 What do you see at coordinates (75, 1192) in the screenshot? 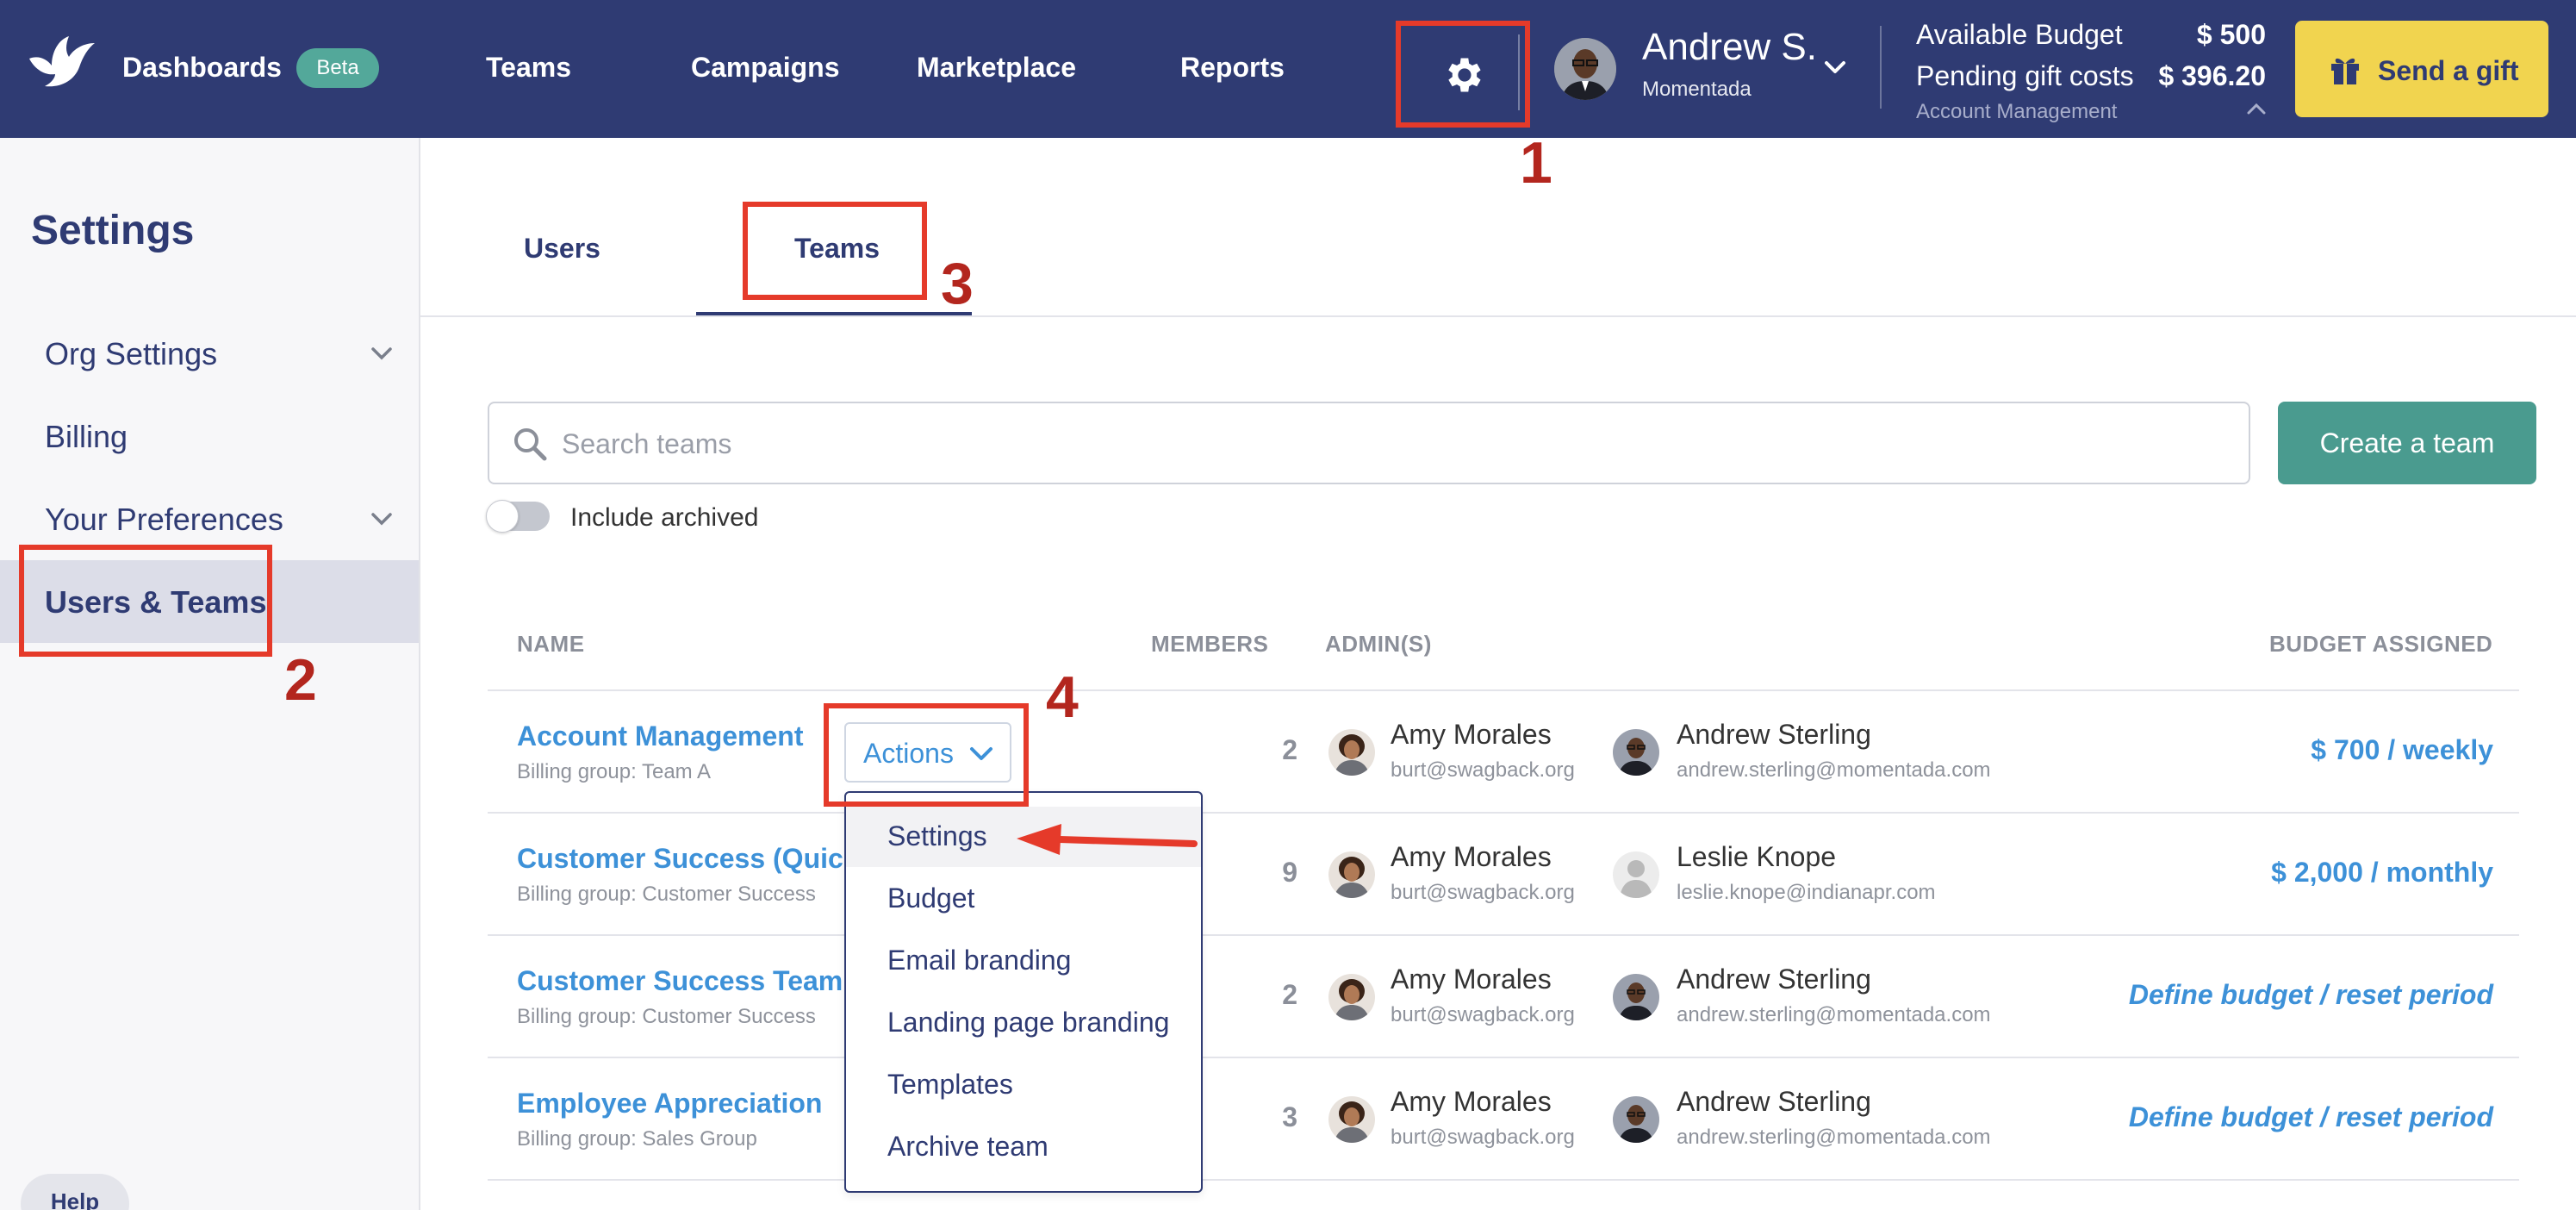
I see `help-button: Help` at bounding box center [75, 1192].